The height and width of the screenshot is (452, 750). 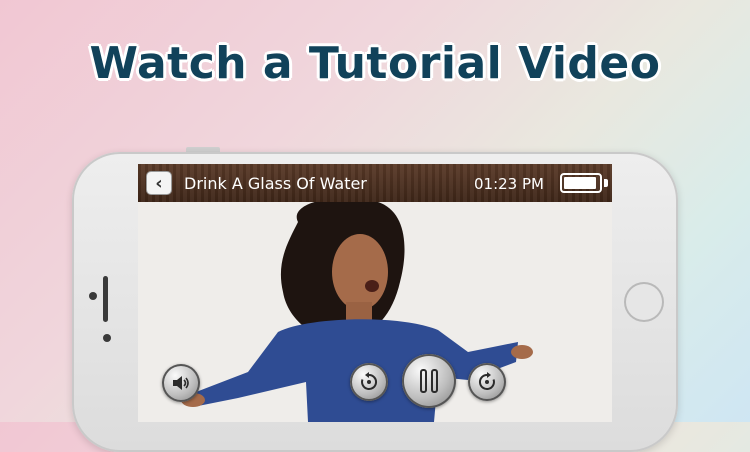 What do you see at coordinates (275, 183) in the screenshot?
I see `video-title: Drink A Glass Of Water` at bounding box center [275, 183].